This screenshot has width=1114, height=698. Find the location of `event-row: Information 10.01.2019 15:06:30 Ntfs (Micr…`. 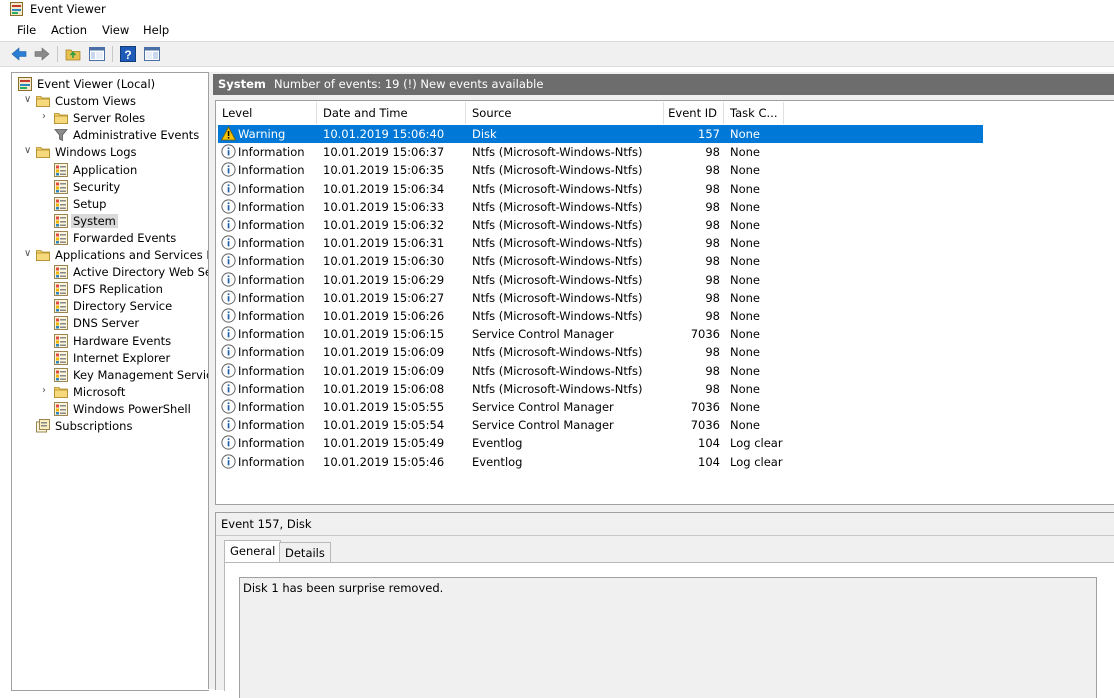

event-row: Information 10.01.2019 15:06:30 Ntfs (Micr… is located at coordinates (600, 261).